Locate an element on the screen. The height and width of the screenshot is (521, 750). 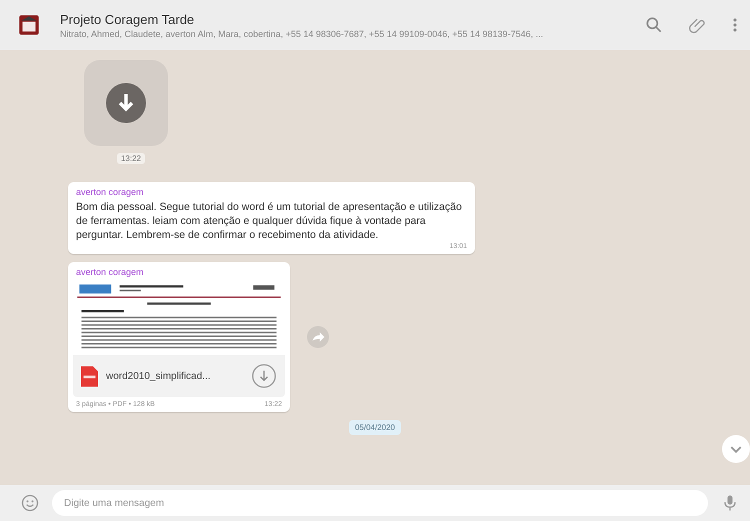
pdf-file-icon is located at coordinates (89, 376).